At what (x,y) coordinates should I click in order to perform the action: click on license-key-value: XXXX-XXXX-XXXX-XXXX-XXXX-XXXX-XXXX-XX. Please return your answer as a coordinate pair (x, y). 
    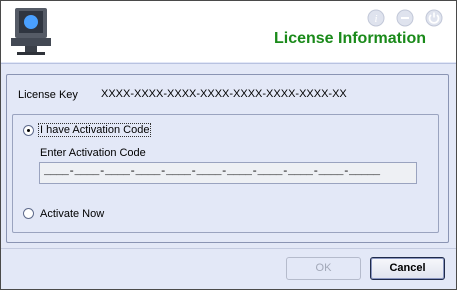
    Looking at the image, I should click on (224, 94).